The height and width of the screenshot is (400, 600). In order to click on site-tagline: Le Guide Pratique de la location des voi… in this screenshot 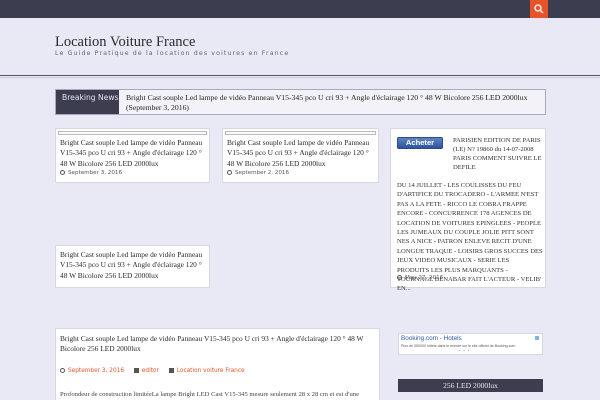, I will do `click(172, 53)`.